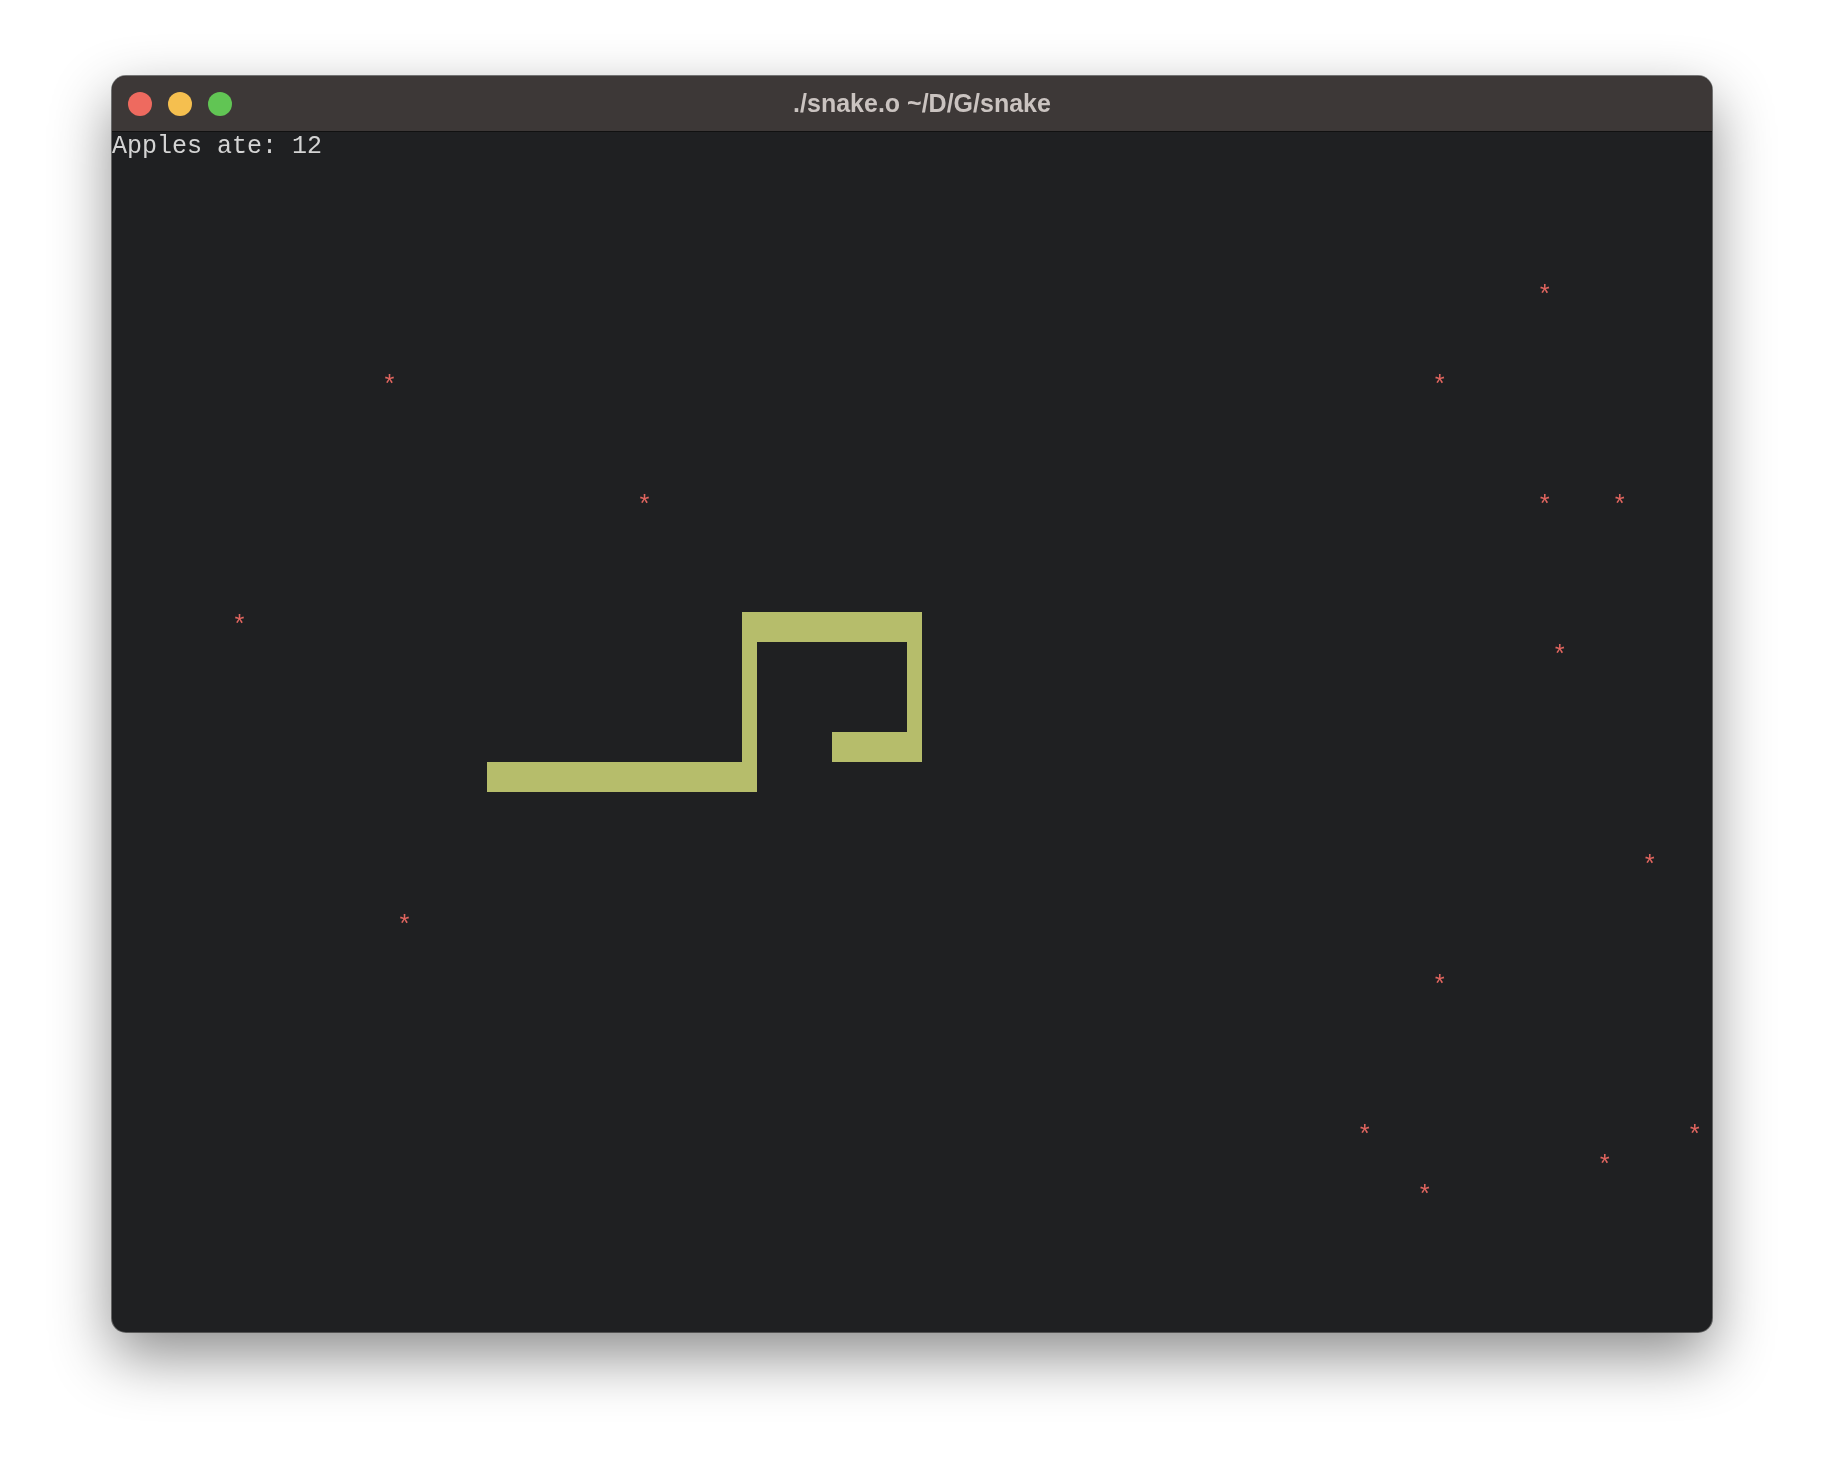 This screenshot has height=1480, width=1824. I want to click on close-icon, so click(140, 103).